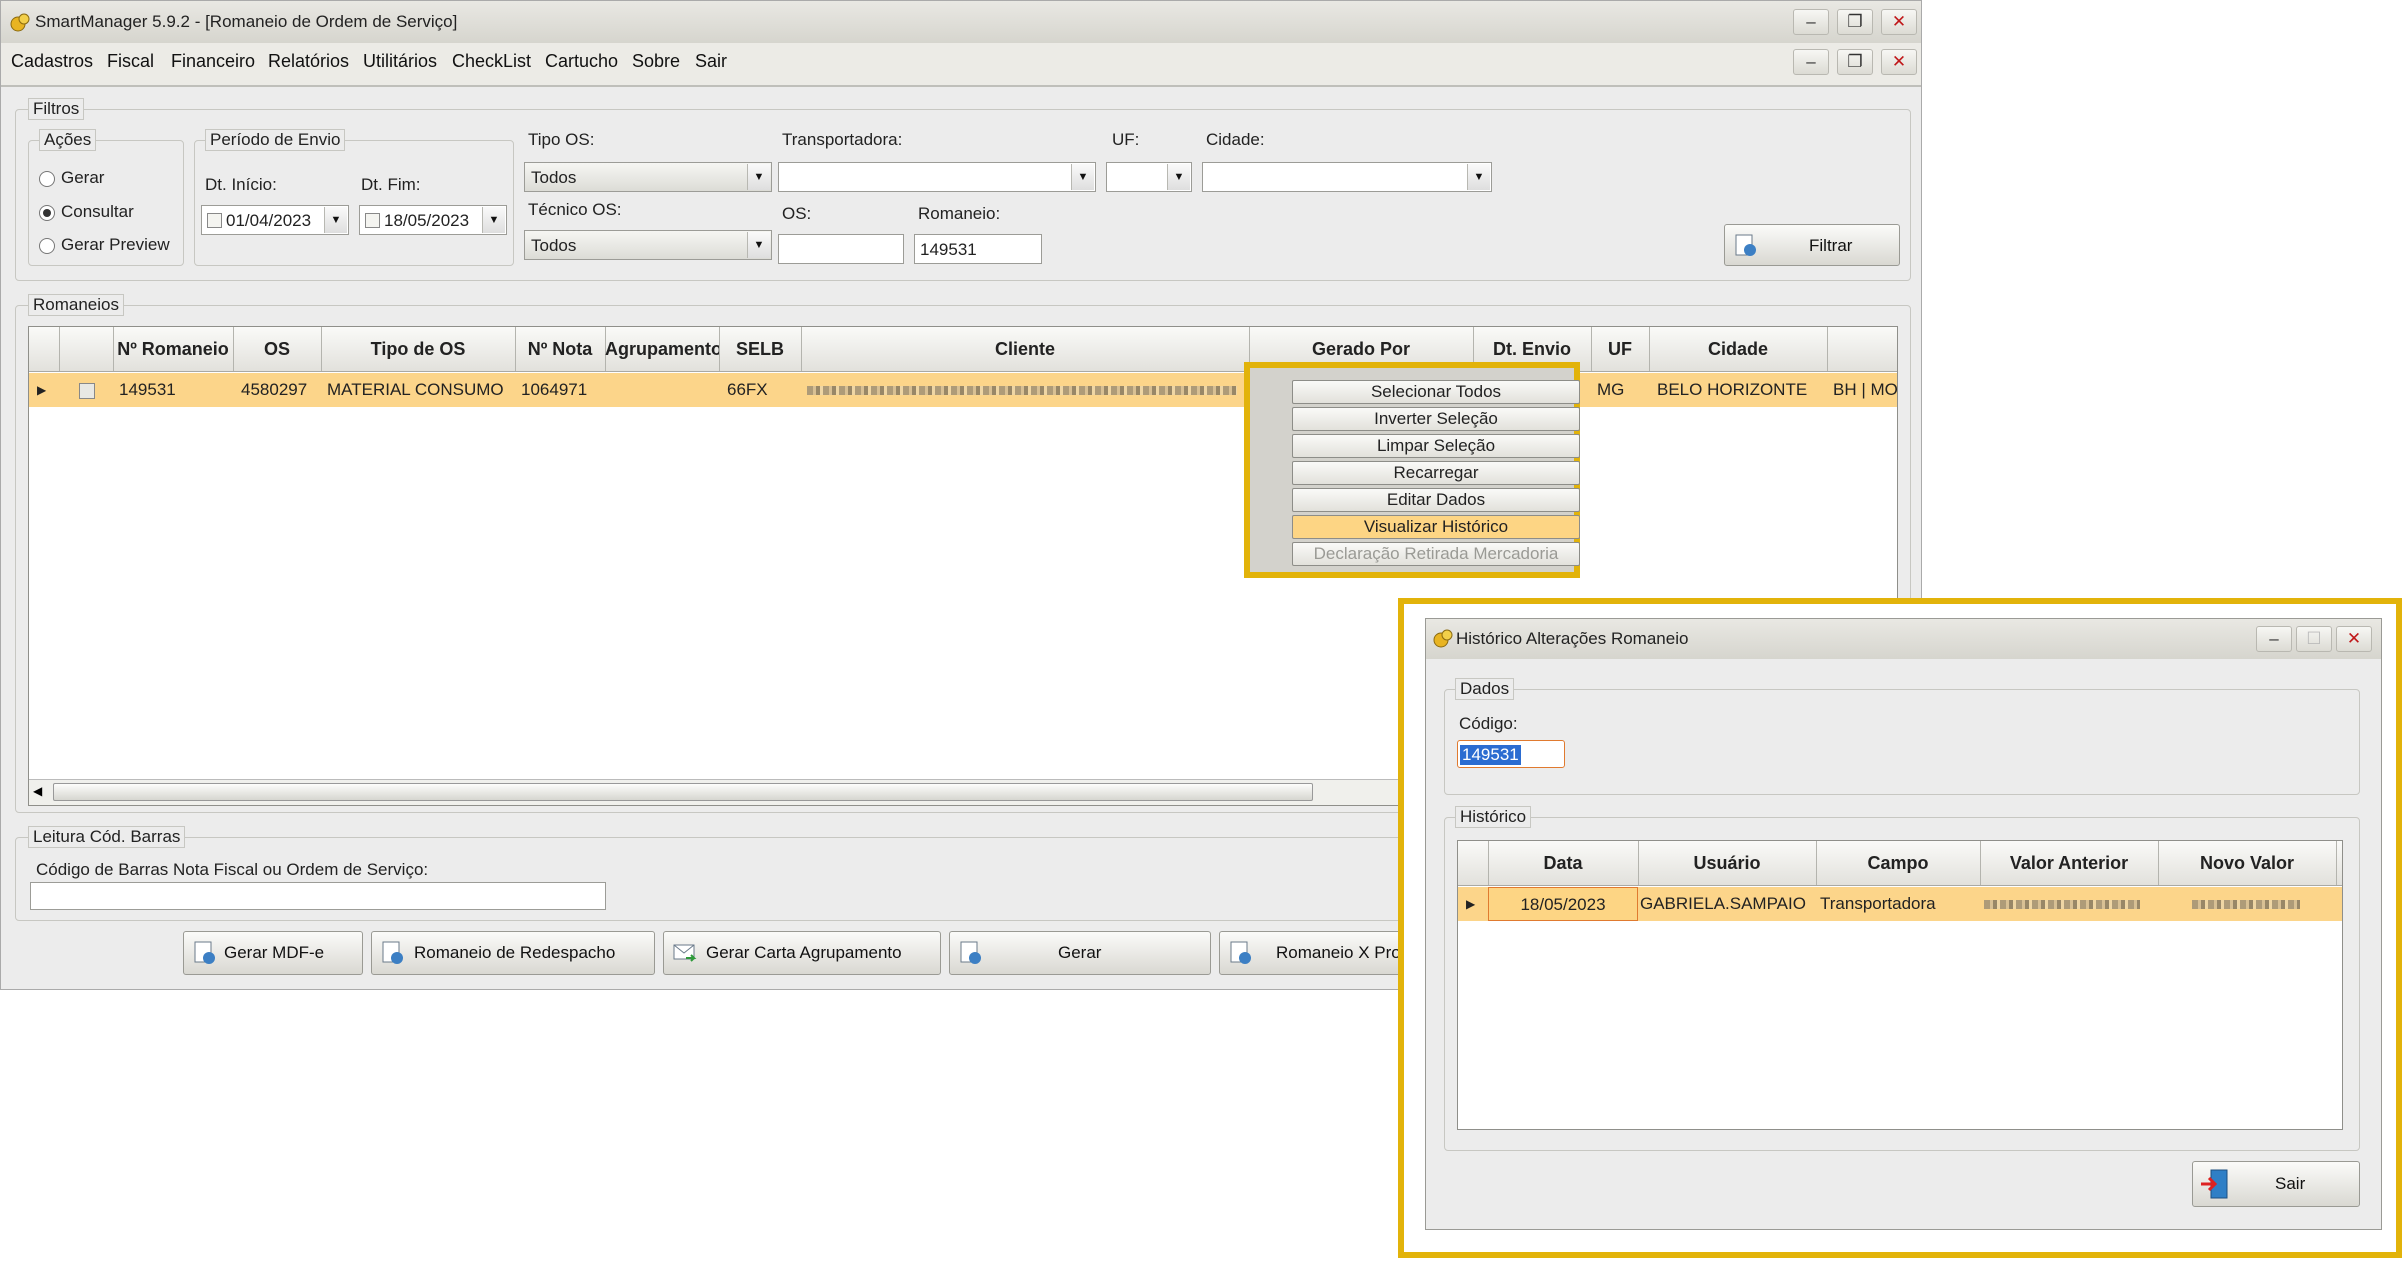 The height and width of the screenshot is (1264, 2404). Describe the element at coordinates (47, 246) in the screenshot. I see `radio-gerar-preview` at that location.